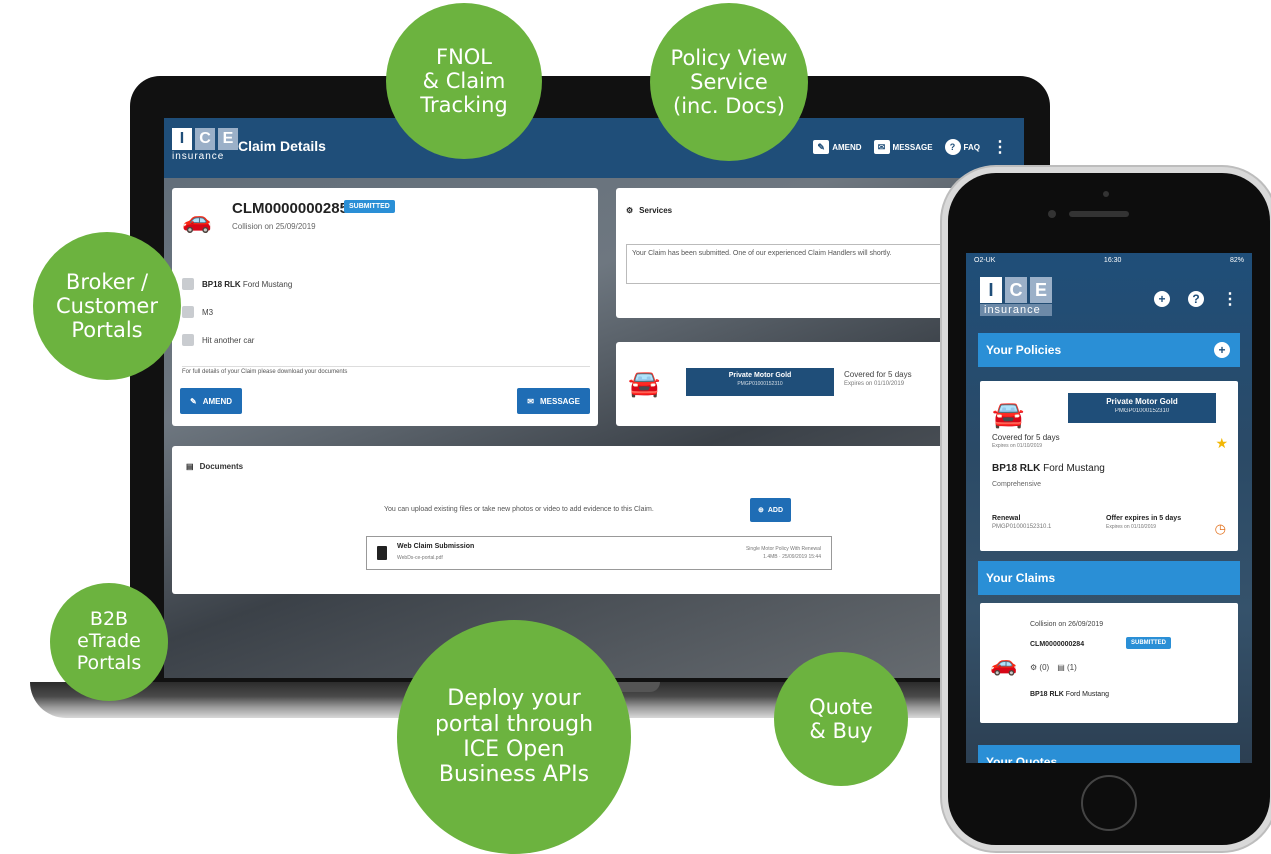  I want to click on section-policies-label: Your Policies, so click(1024, 350).